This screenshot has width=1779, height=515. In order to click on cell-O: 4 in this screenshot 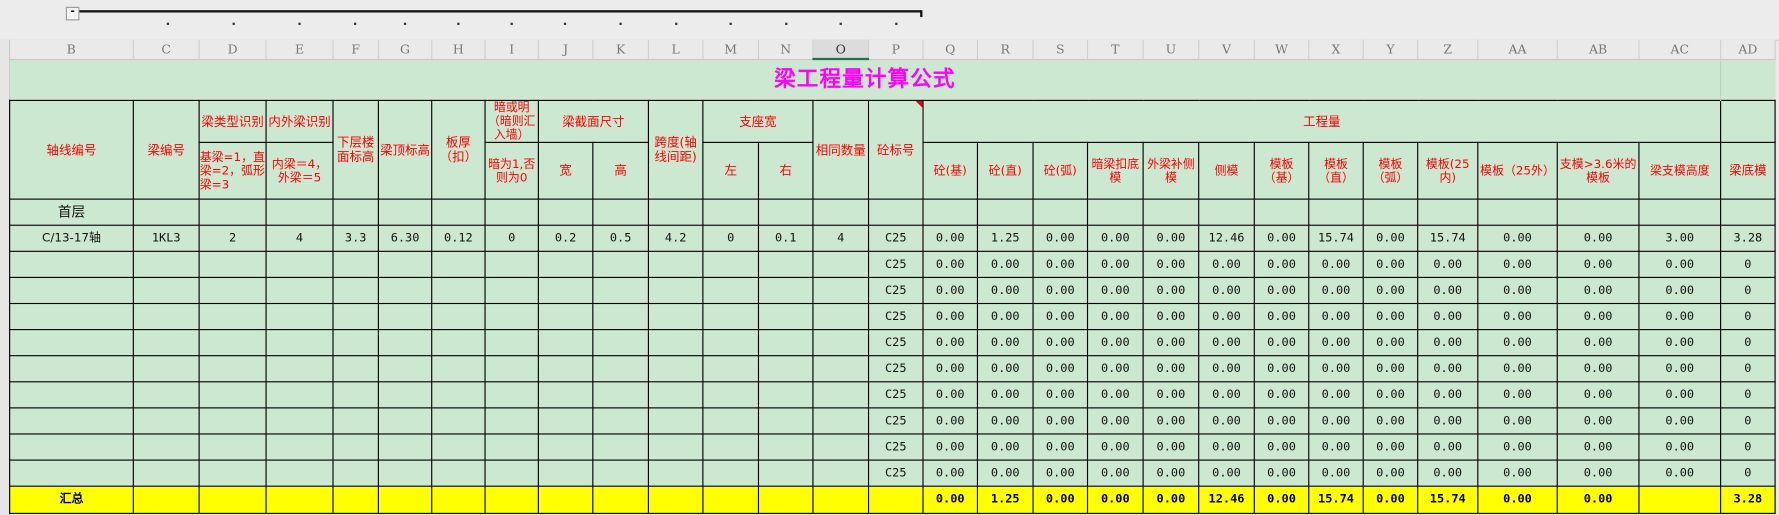, I will do `click(841, 238)`.